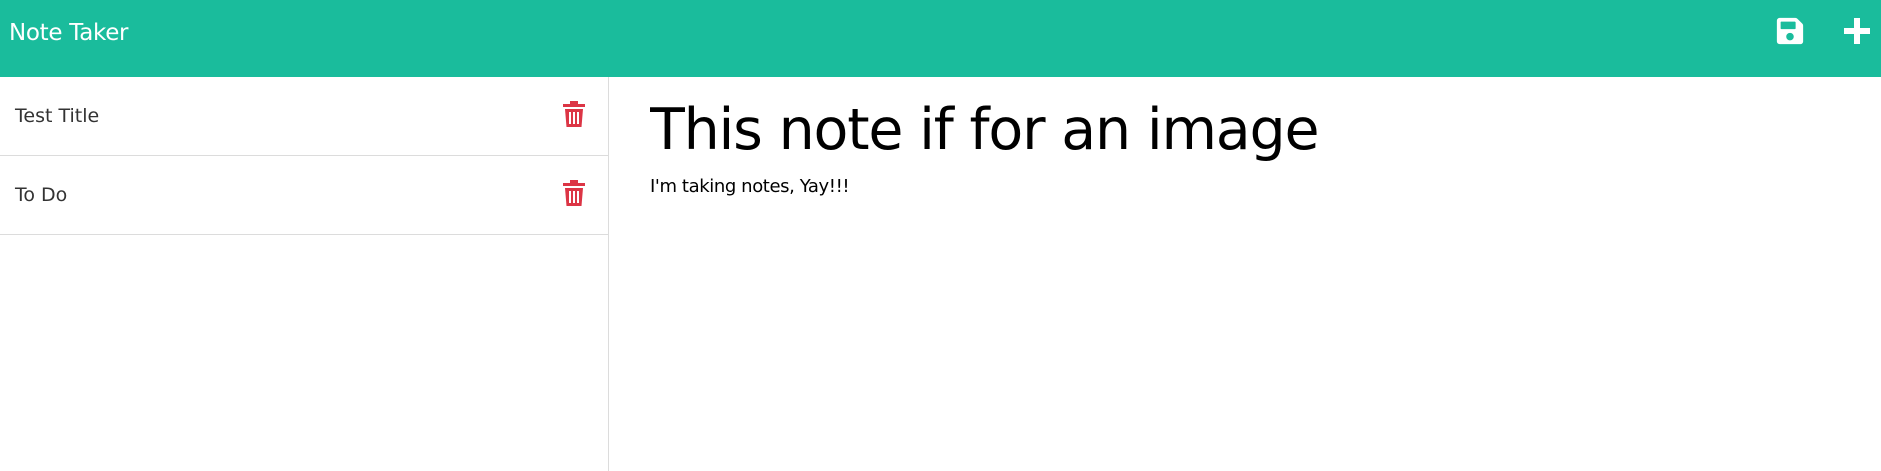  Describe the element at coordinates (1790, 31) in the screenshot. I see `save-note-icon` at that location.